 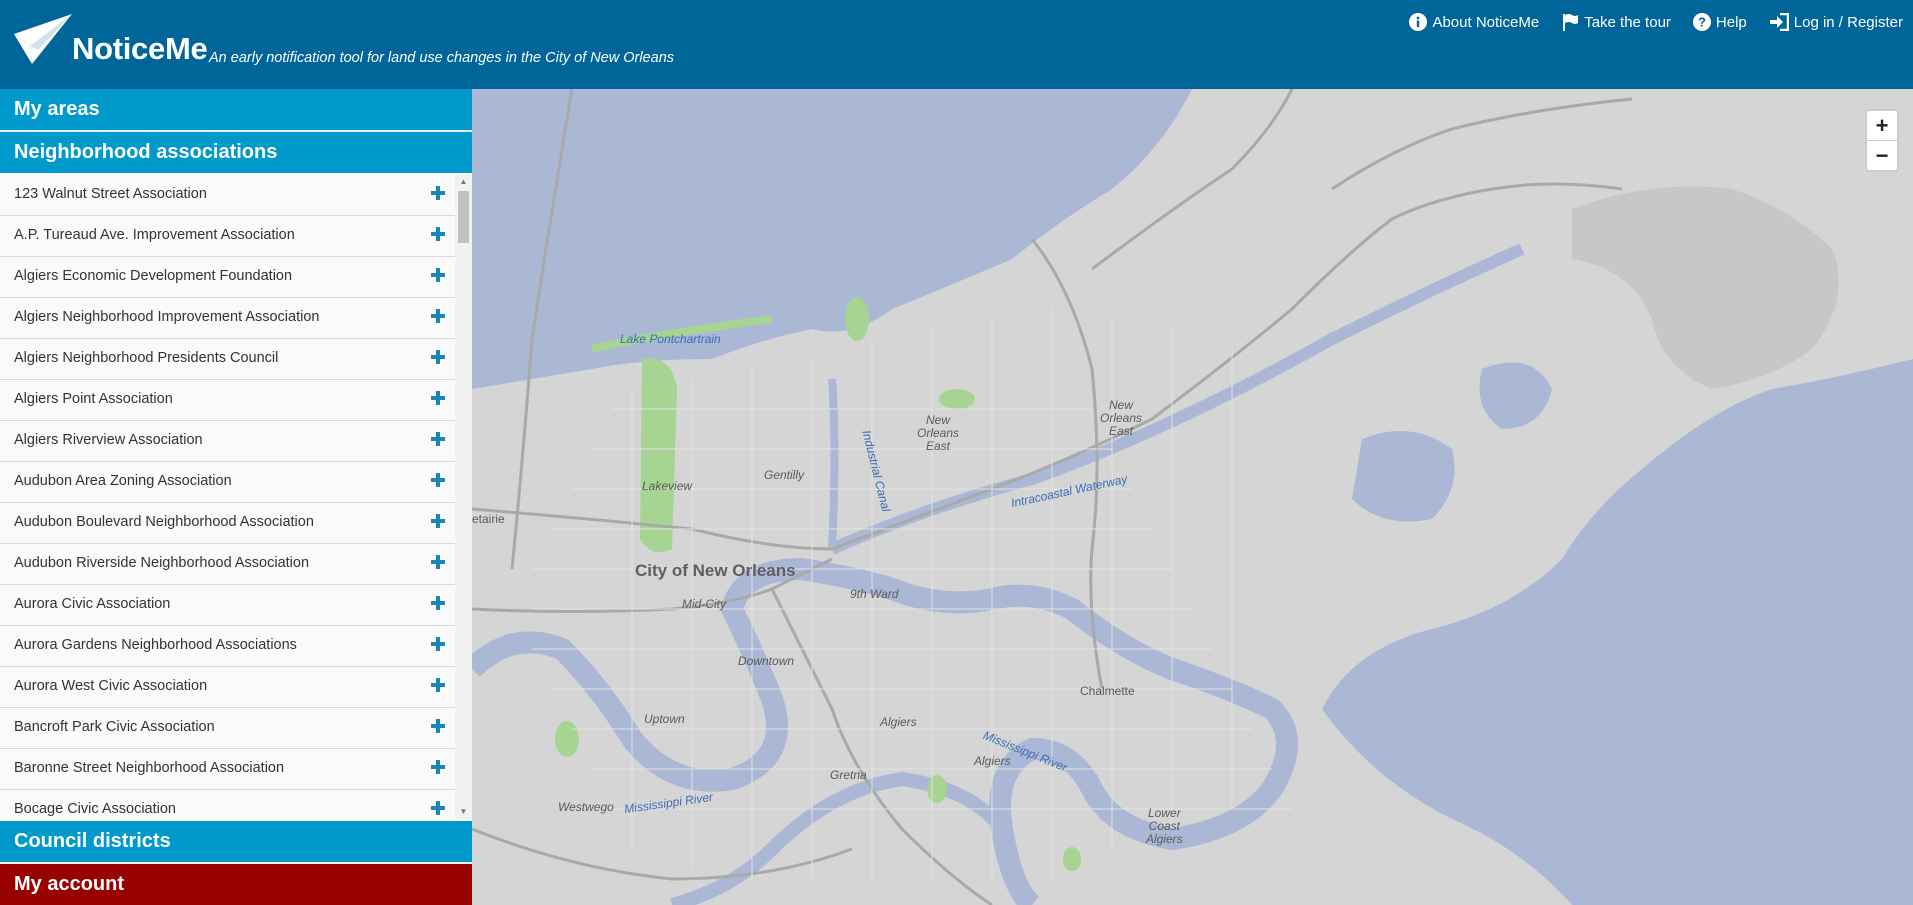 I want to click on list-item: Algiers Point Association, so click(x=227, y=400).